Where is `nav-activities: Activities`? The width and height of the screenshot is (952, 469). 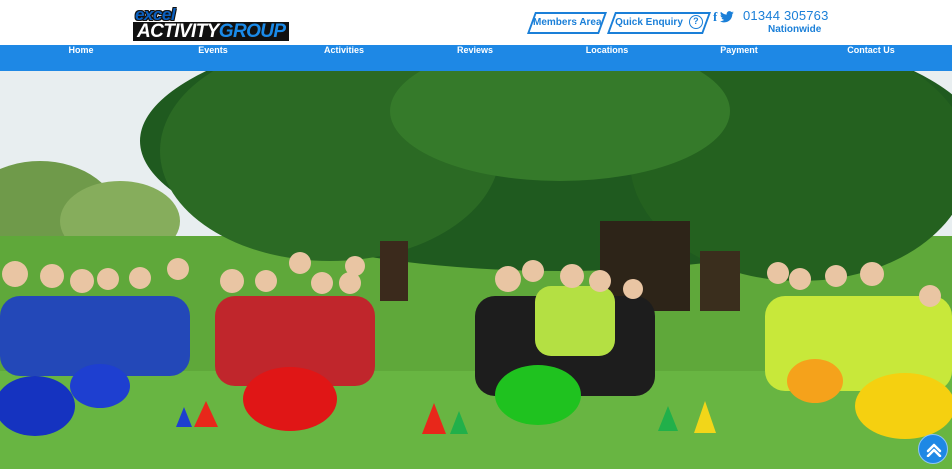
nav-activities: Activities is located at coordinates (344, 58).